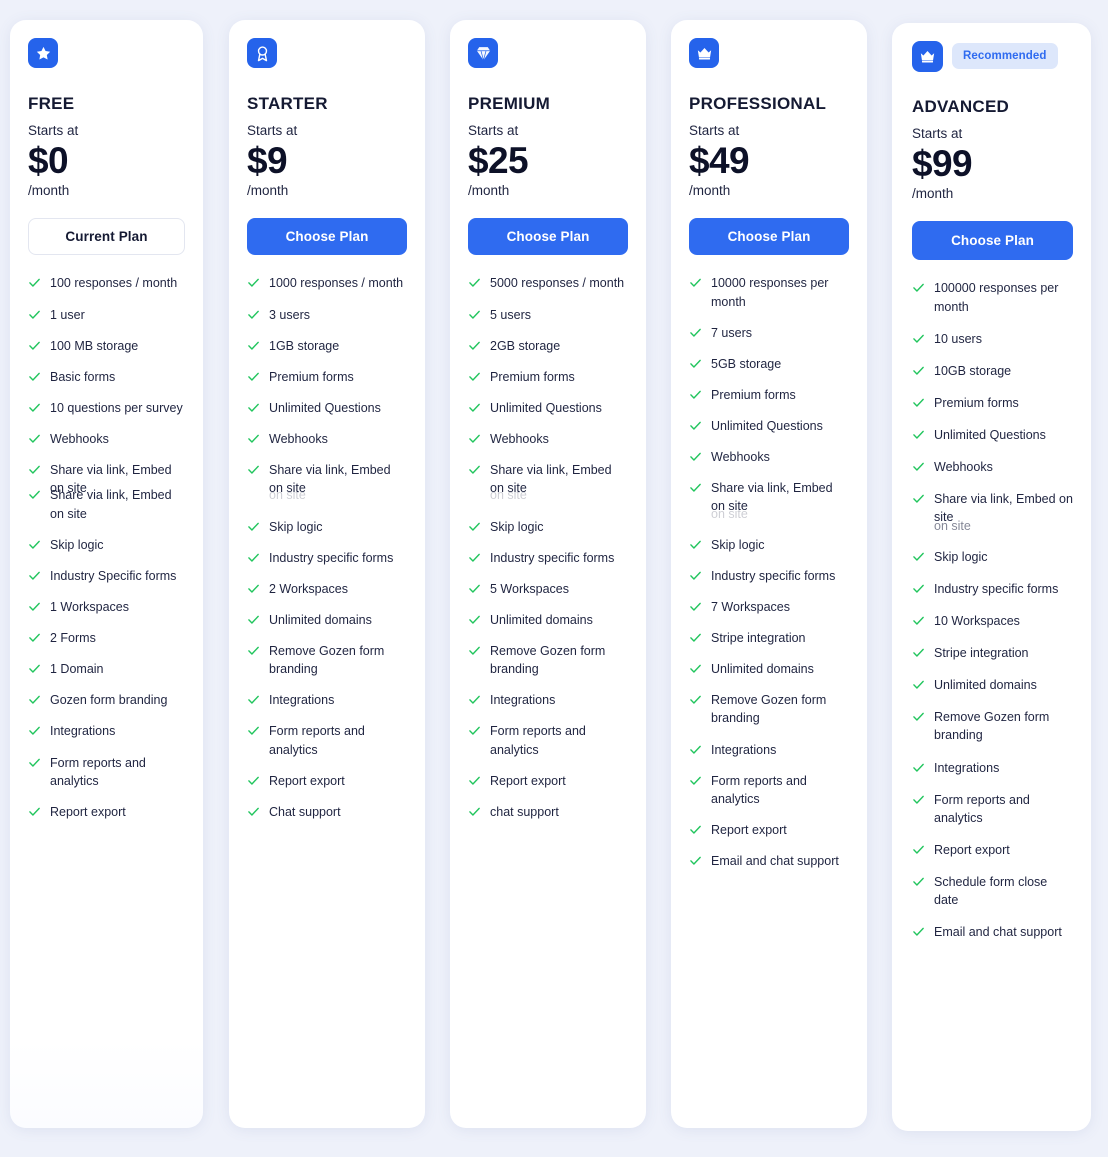 This screenshot has height=1157, width=1108. I want to click on plan-feature-item: 3 users, so click(327, 315).